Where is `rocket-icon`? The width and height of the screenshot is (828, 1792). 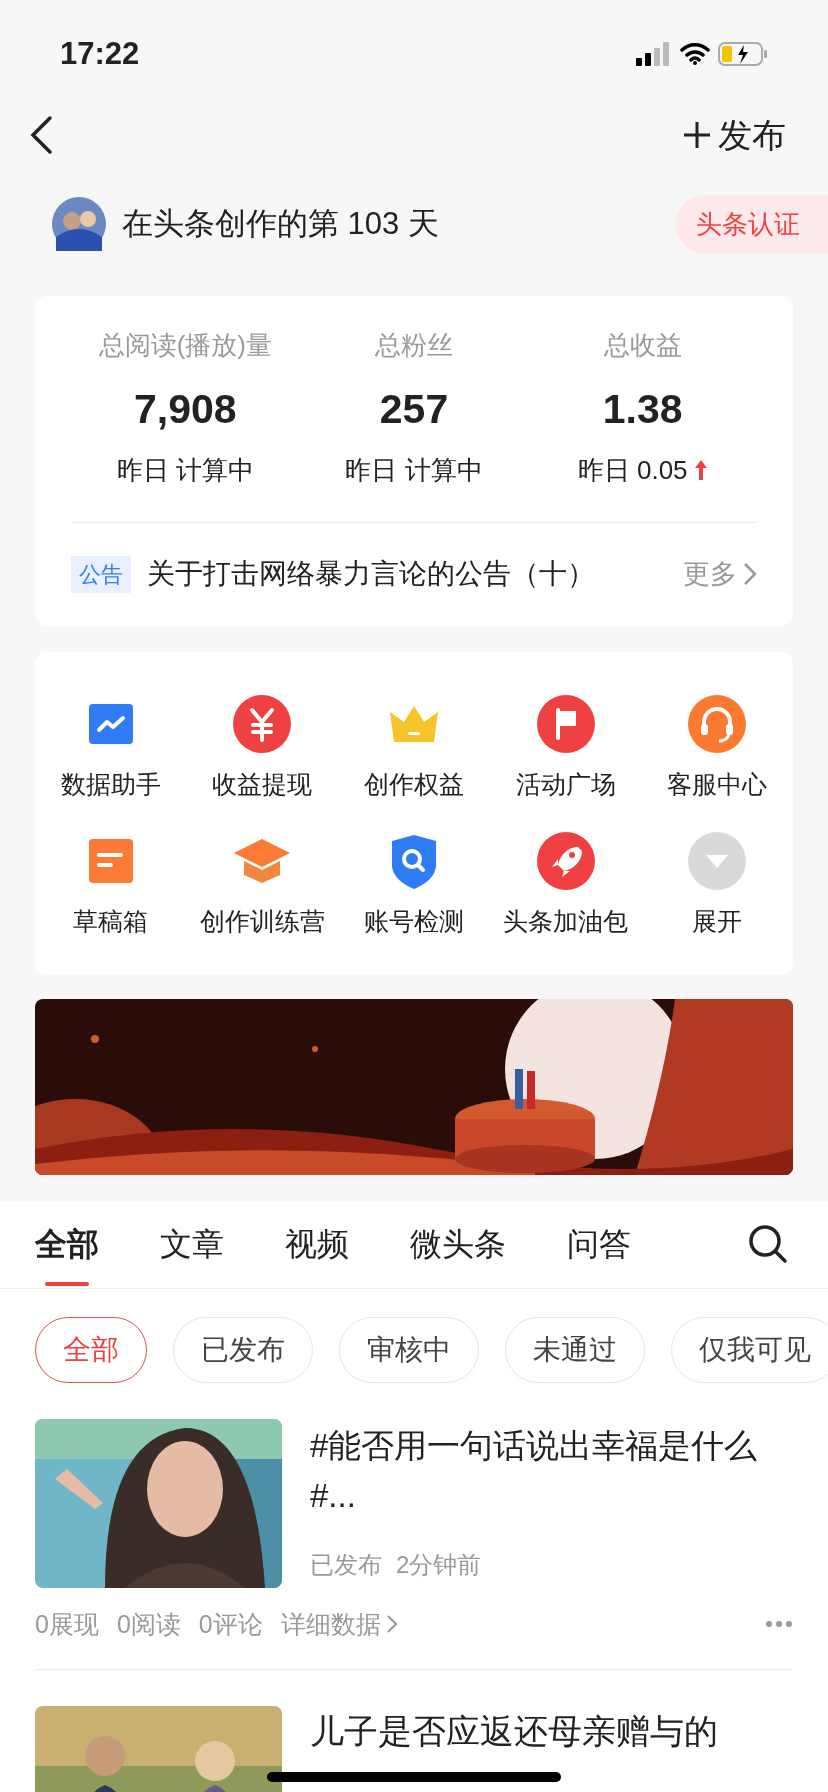 rocket-icon is located at coordinates (565, 861).